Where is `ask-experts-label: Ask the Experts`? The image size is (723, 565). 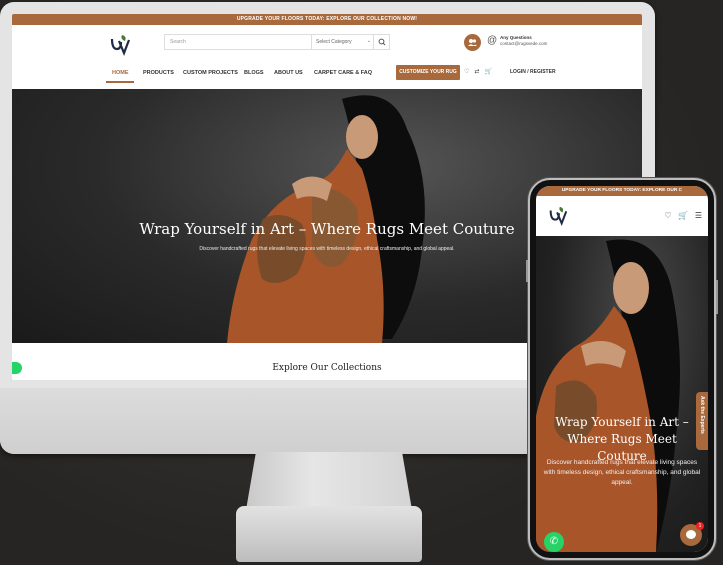
ask-experts-label: Ask the Experts is located at coordinates (702, 415).